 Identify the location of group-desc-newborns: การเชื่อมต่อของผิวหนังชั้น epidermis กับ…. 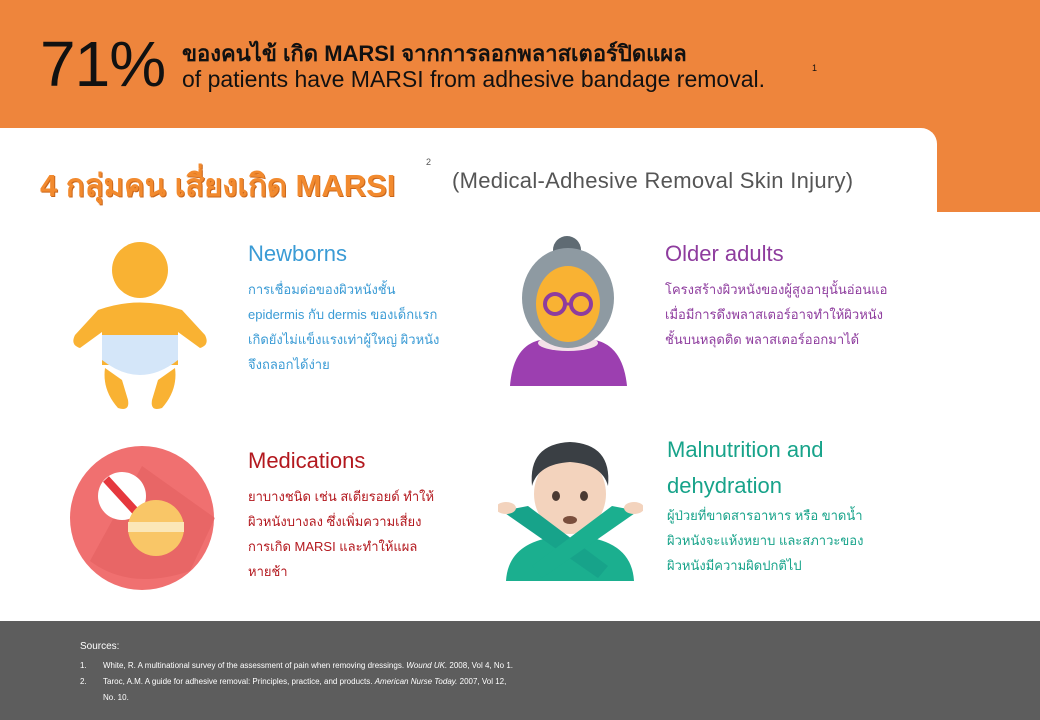
(355, 327).